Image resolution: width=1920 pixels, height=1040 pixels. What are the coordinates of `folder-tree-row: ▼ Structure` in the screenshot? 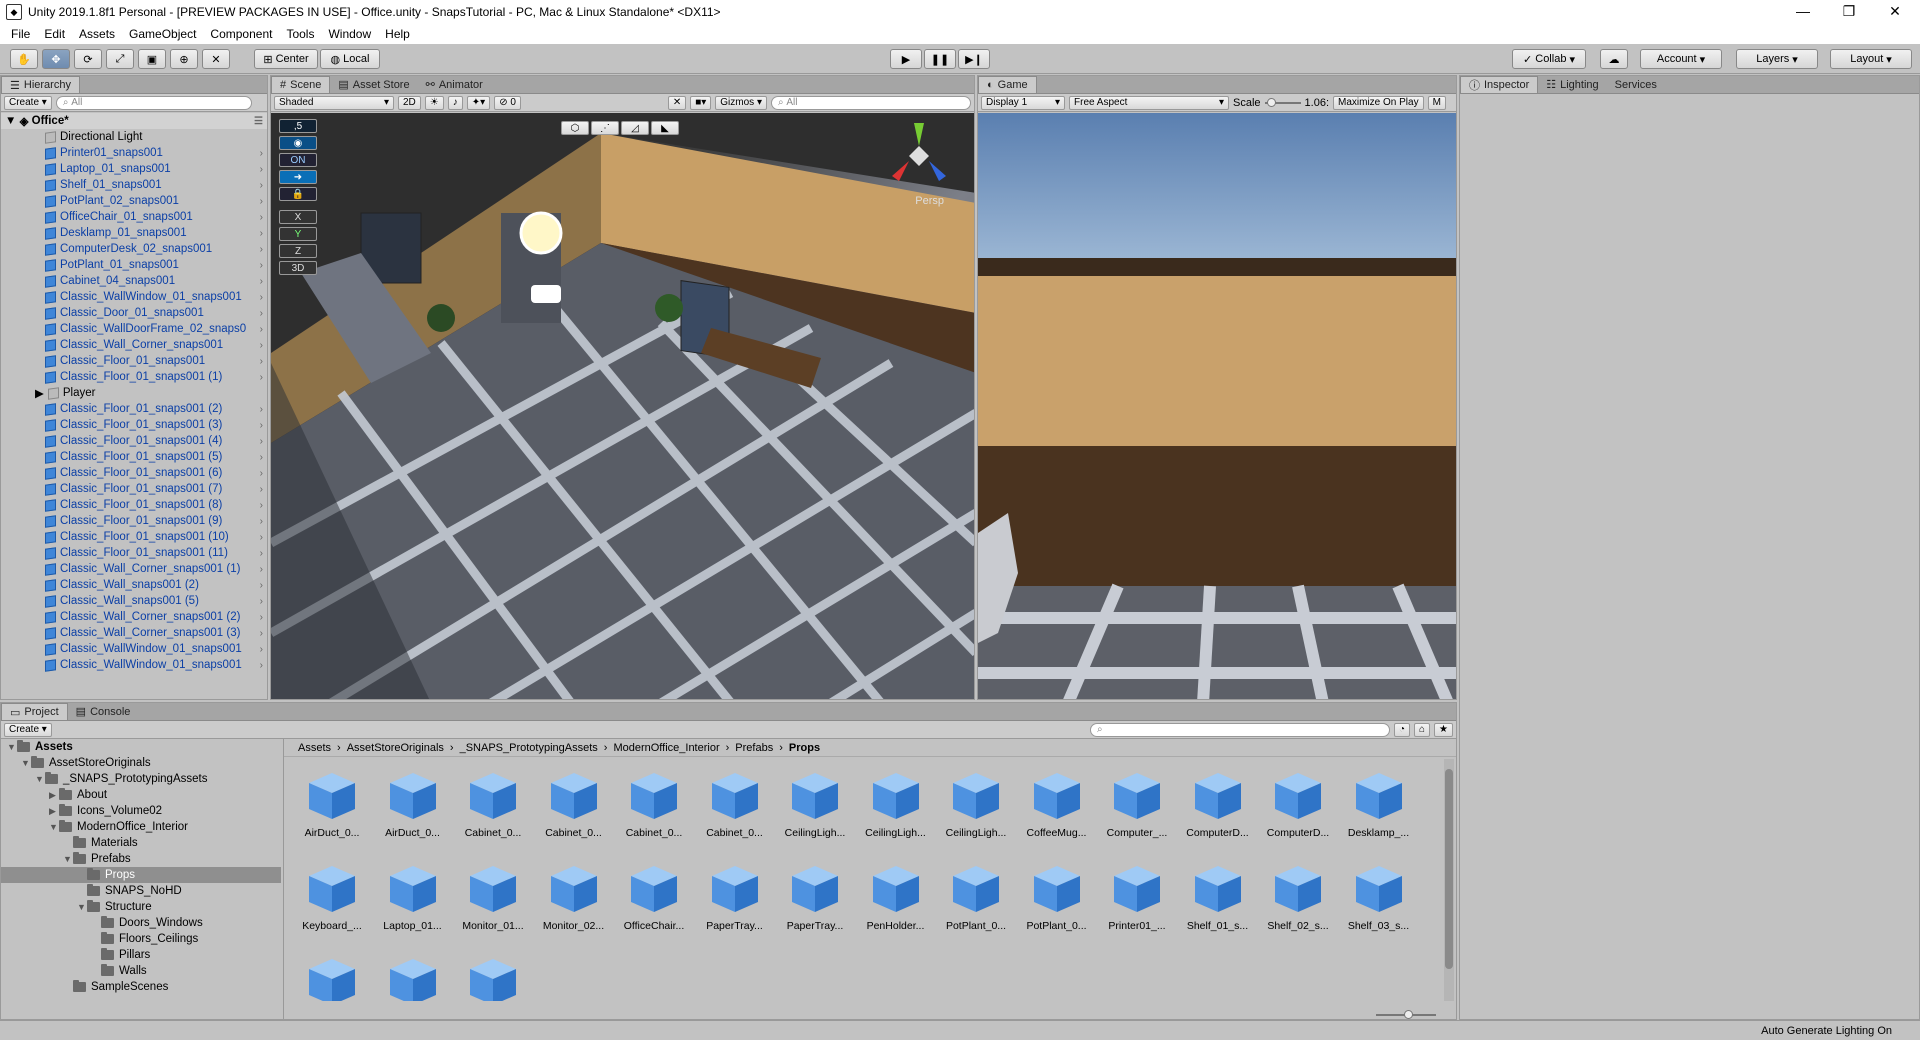 It's located at (141, 907).